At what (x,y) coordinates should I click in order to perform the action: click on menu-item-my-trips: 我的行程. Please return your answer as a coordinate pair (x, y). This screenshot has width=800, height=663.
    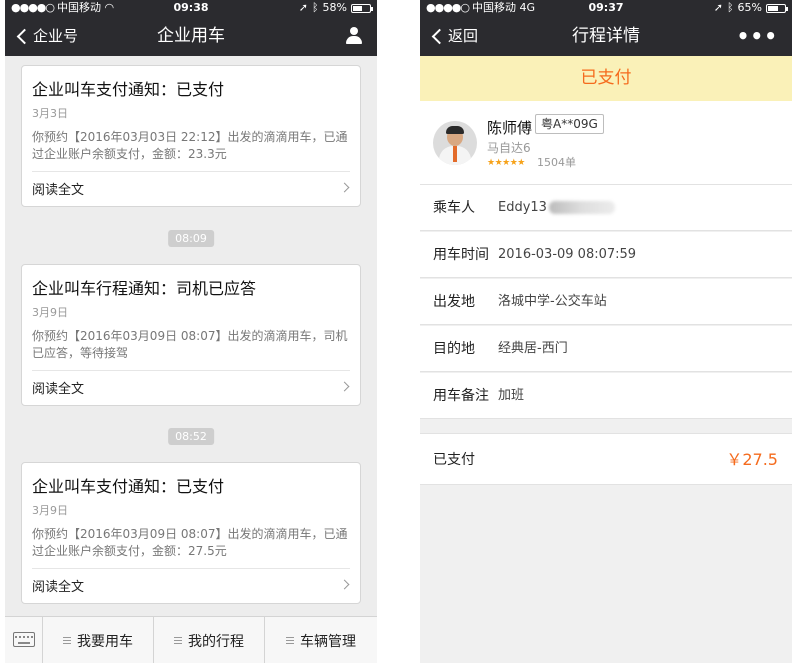
    Looking at the image, I should click on (209, 640).